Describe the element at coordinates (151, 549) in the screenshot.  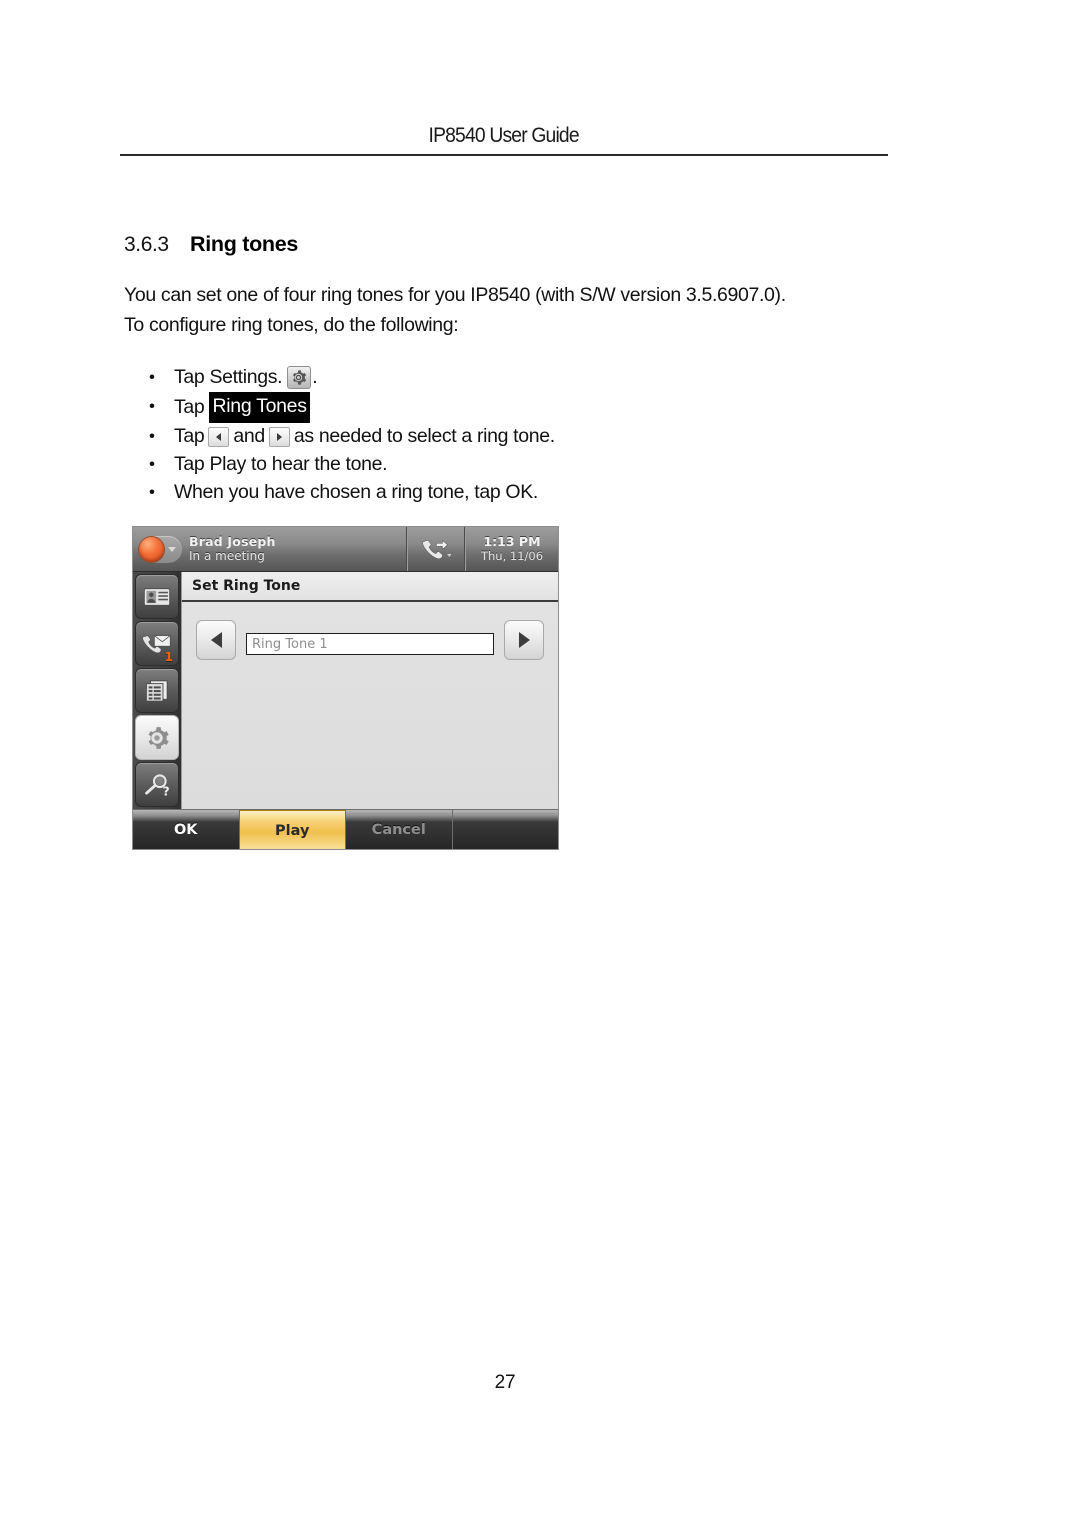
I see `presence-orb-icon` at that location.